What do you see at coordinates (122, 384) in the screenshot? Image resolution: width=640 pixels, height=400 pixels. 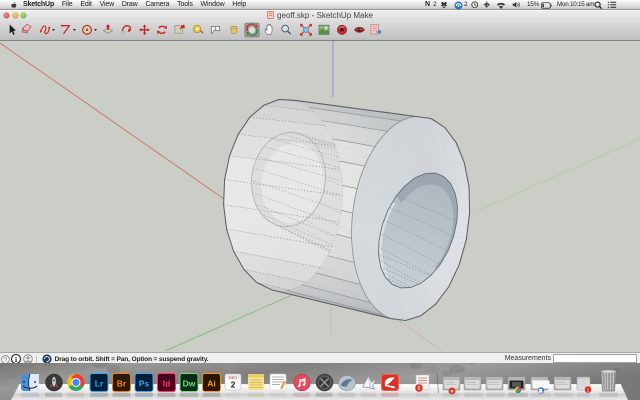 I see `svg-text: Br` at bounding box center [122, 384].